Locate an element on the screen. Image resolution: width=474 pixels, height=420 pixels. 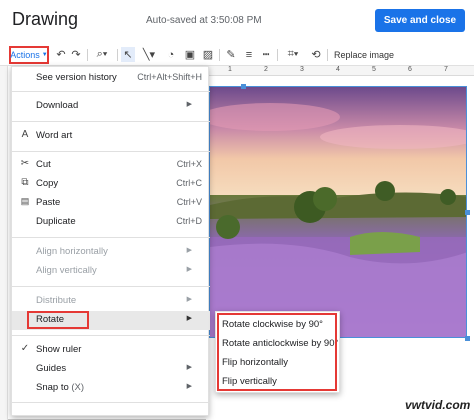
ruler-number: 4 is located at coordinates (338, 69).